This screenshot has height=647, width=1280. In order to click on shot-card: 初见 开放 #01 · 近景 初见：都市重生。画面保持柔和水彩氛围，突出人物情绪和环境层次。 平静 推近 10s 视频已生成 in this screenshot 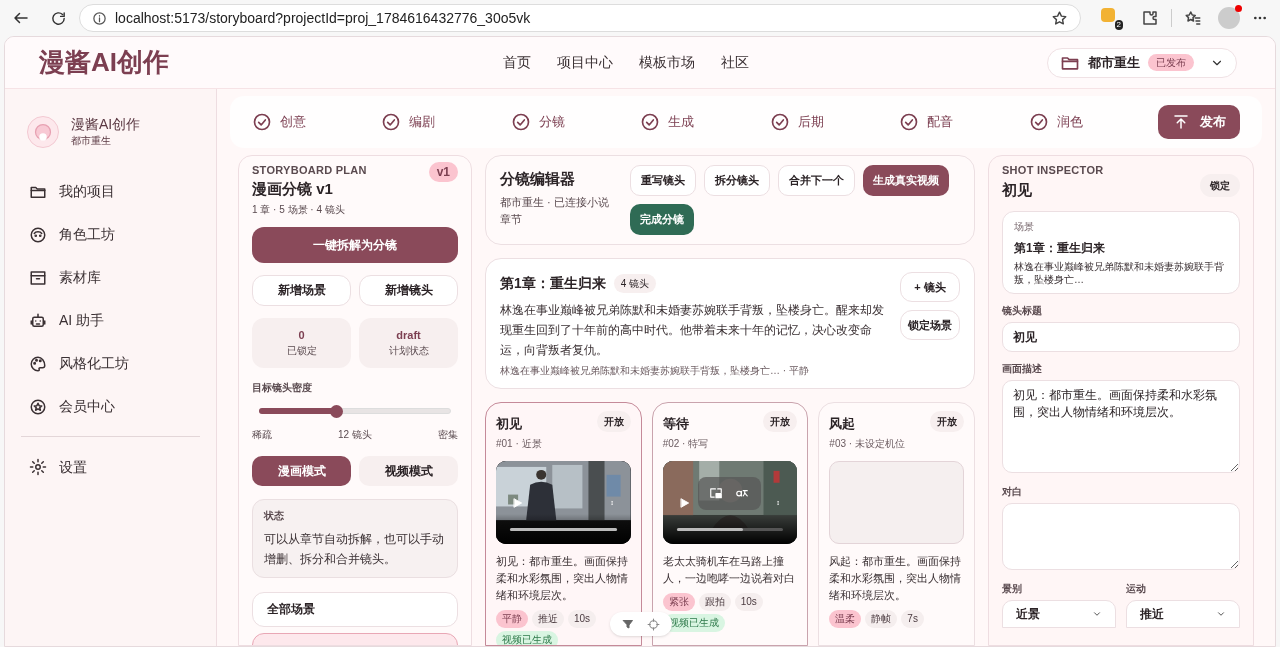, I will do `click(563, 524)`.